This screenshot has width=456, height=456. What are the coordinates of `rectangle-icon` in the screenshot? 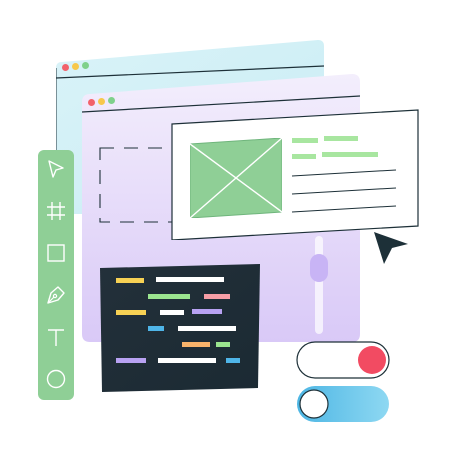 It's located at (56, 253).